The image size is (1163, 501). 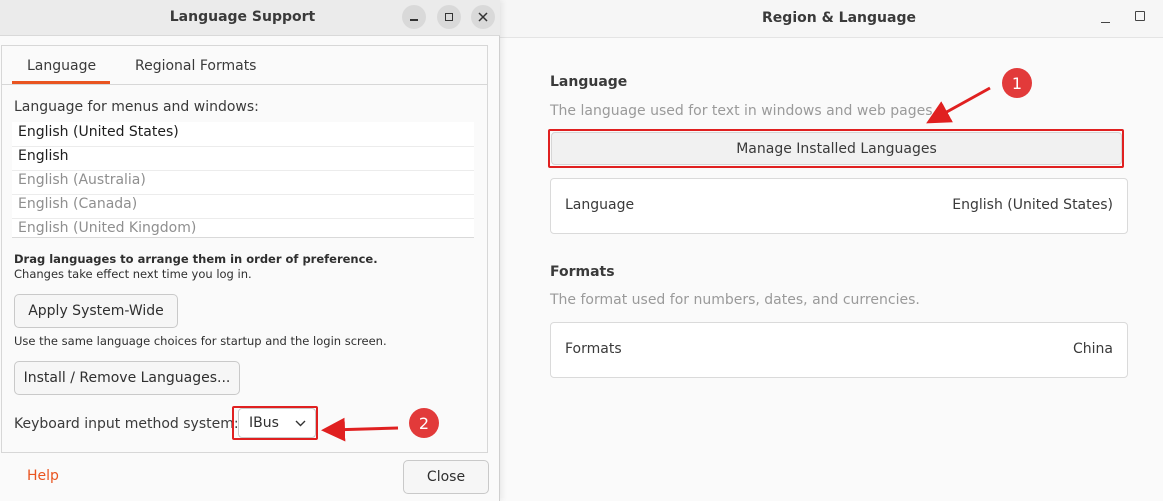 I want to click on language-row-label: Language, so click(x=600, y=205).